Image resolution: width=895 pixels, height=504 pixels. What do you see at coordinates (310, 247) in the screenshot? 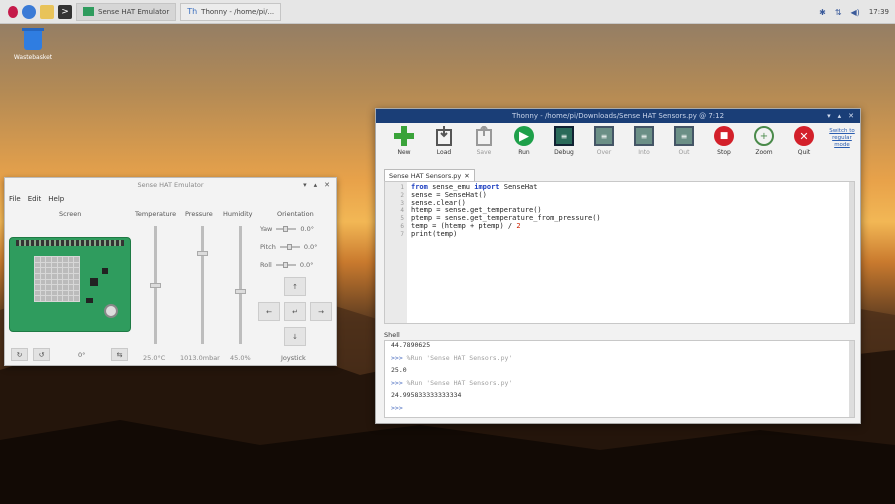
I see `pitch-value: 0.0°` at bounding box center [310, 247].